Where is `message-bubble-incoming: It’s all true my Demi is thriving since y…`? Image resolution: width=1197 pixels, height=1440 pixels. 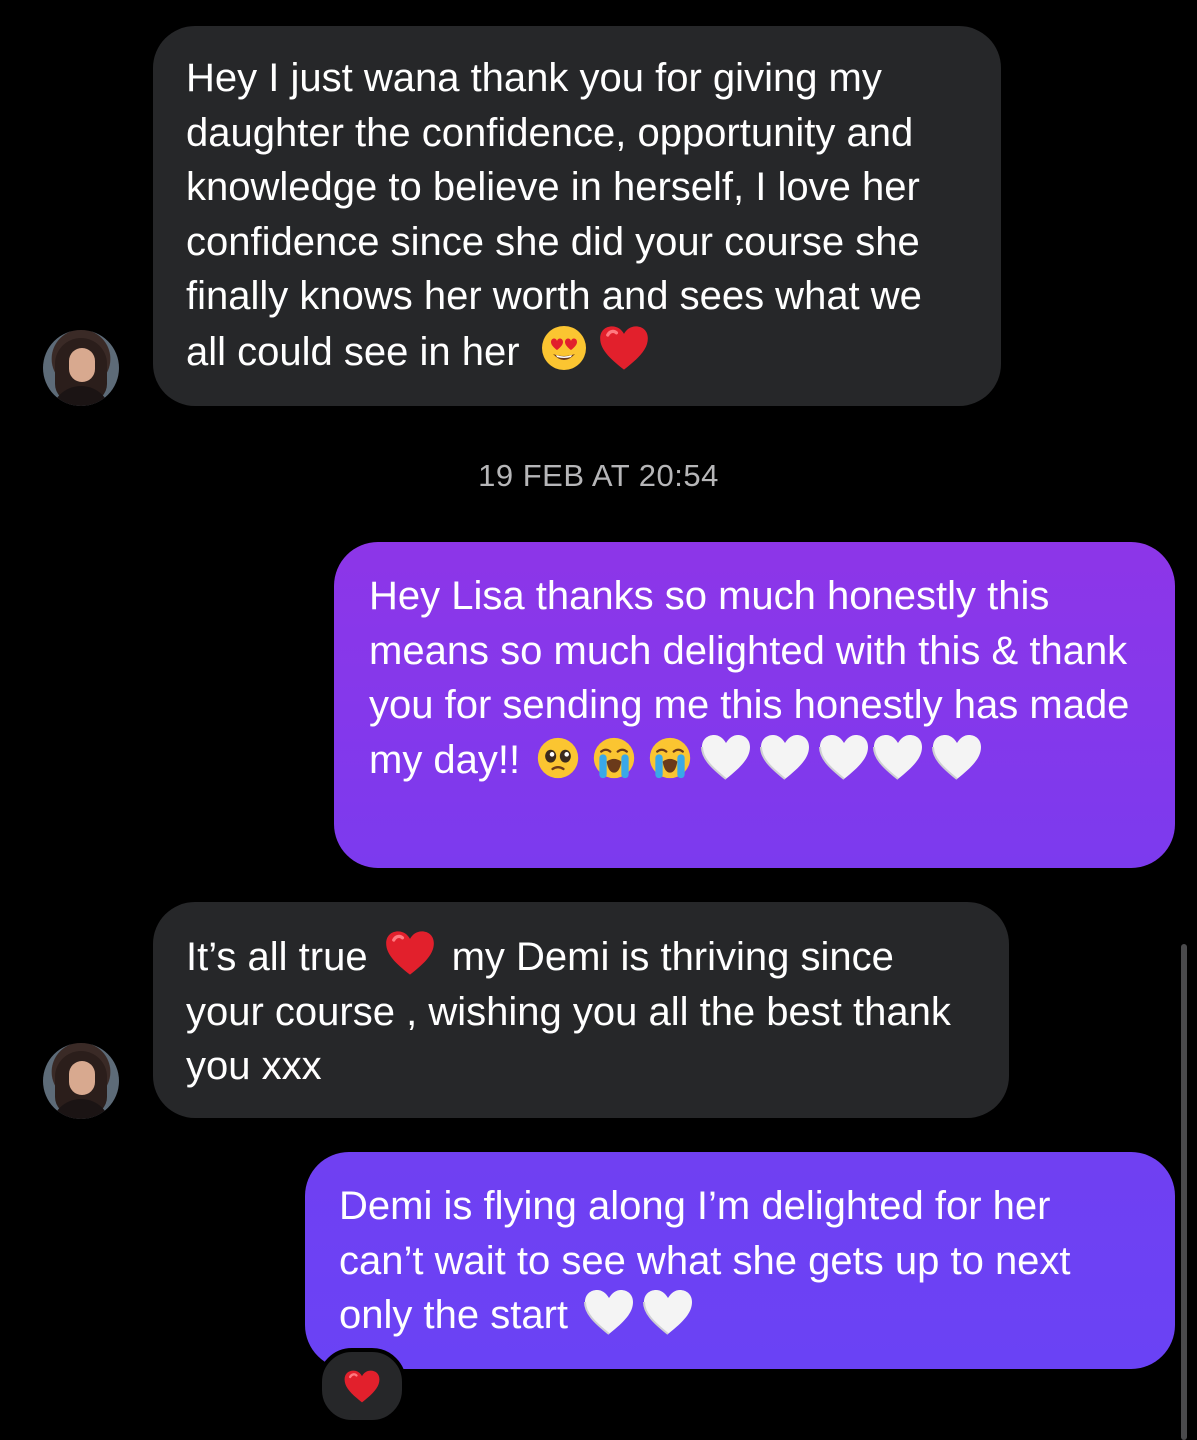
message-bubble-incoming: It’s all true my Demi is thriving since y… is located at coordinates (581, 1010).